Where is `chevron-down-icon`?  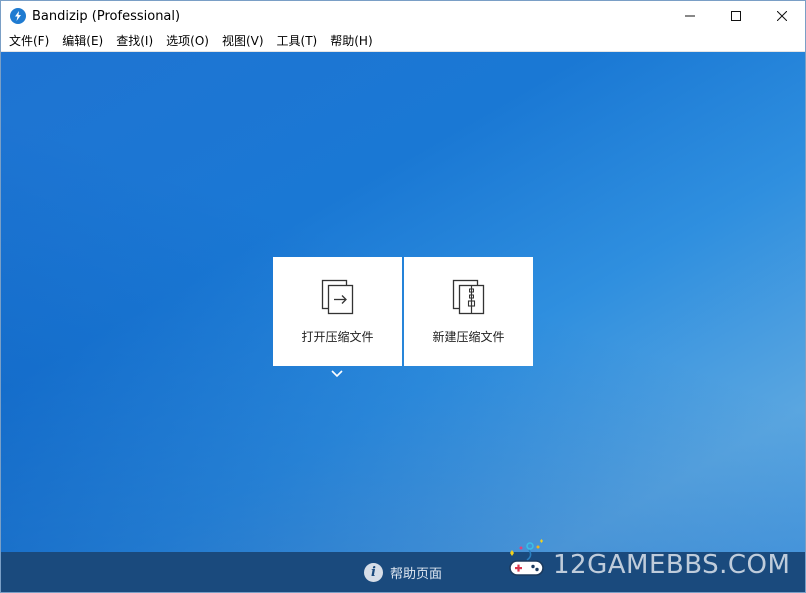 chevron-down-icon is located at coordinates (337, 374).